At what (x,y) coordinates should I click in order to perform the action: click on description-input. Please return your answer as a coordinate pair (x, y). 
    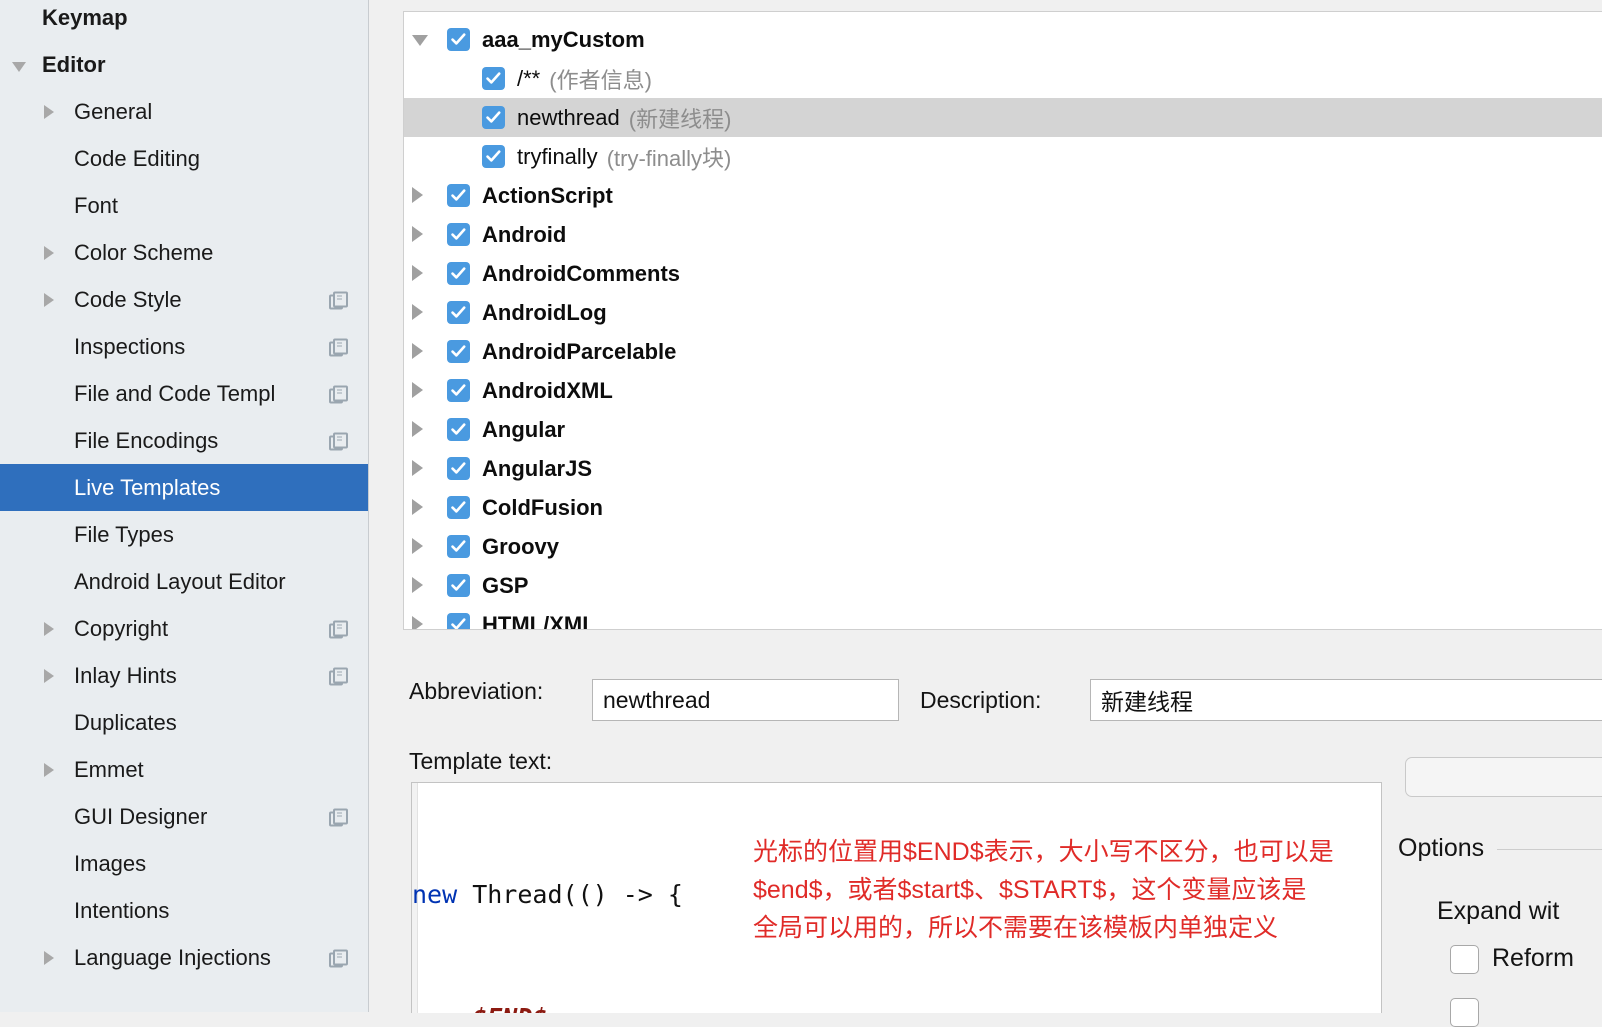
    Looking at the image, I should click on (1346, 700).